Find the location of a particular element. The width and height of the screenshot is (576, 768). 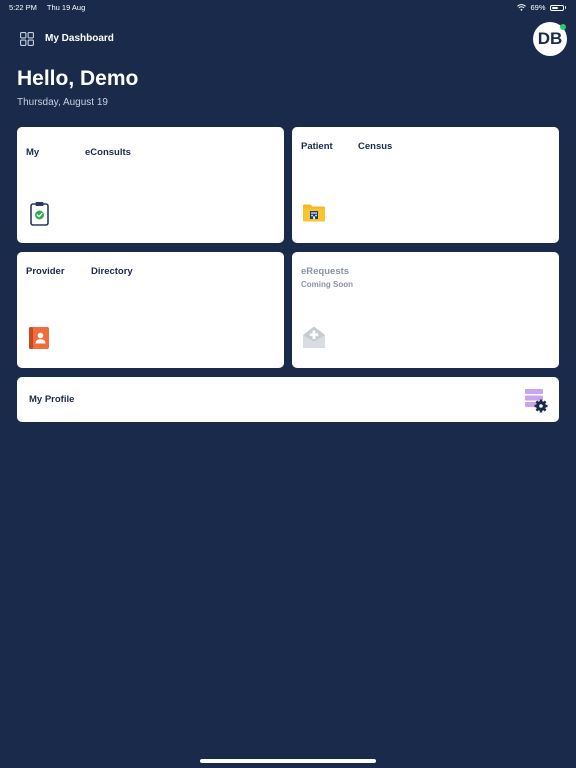

erequests-card: eRequests Coming Soon is located at coordinates (425, 310).